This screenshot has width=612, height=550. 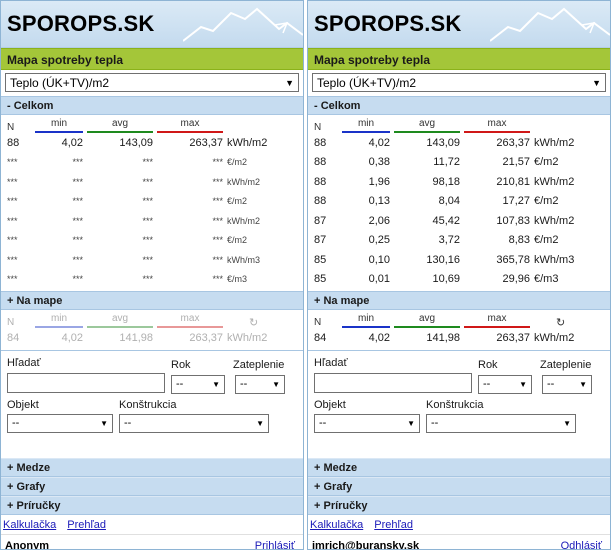 What do you see at coordinates (366, 544) in the screenshot?
I see `user-email: imrich@buransky.sk` at bounding box center [366, 544].